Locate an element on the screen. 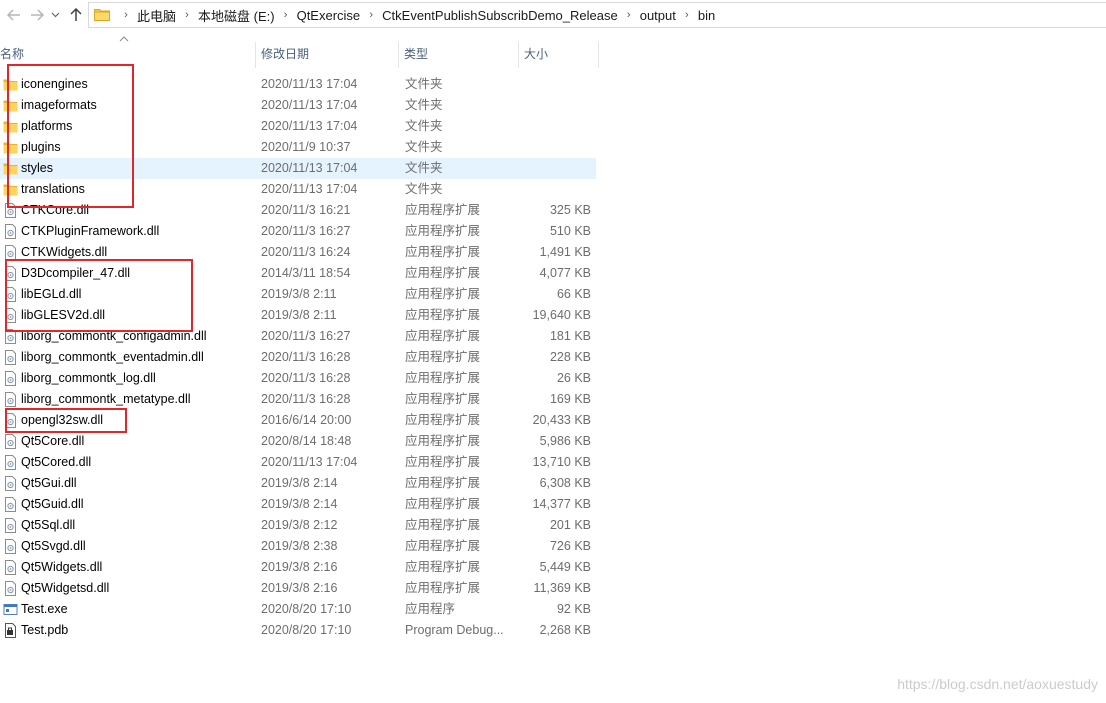 Image resolution: width=1106 pixels, height=703 pixels. back-arrow-icon is located at coordinates (13, 15).